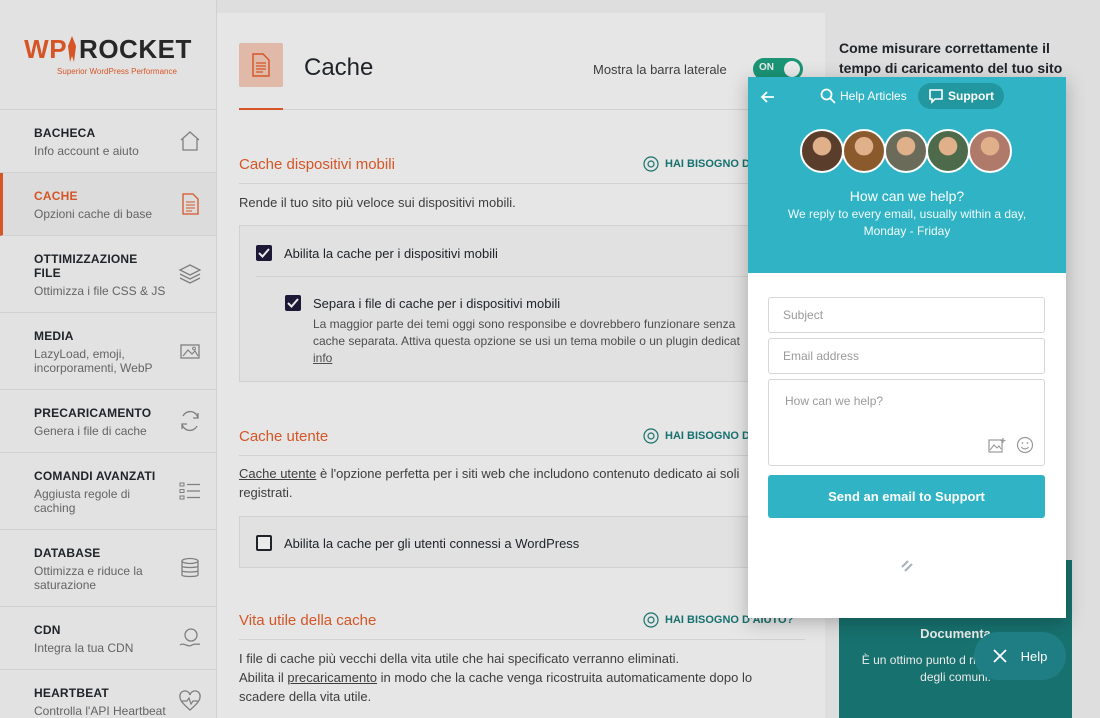 The height and width of the screenshot is (718, 1100). What do you see at coordinates (660, 69) in the screenshot?
I see `sidebar-toggle-label: Mostra la barra laterale` at bounding box center [660, 69].